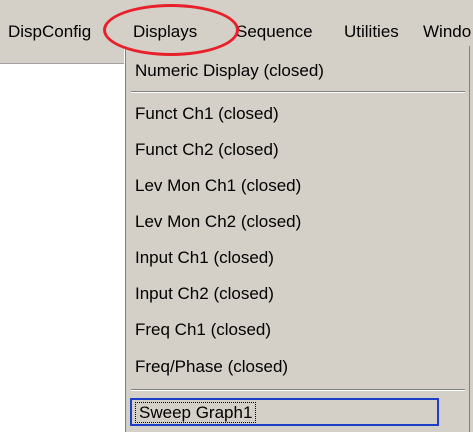 The width and height of the screenshot is (473, 432). Describe the element at coordinates (49, 32) in the screenshot. I see `menu-dispconfig: DispConfig` at that location.